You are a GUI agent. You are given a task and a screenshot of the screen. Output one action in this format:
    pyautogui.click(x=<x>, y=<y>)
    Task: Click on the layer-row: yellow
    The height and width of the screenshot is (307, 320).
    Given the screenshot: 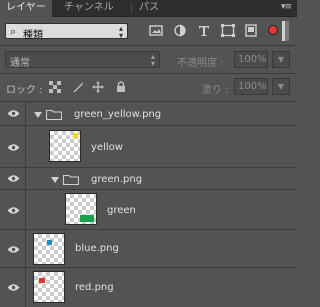 What is the action you would take?
    pyautogui.click(x=148, y=147)
    